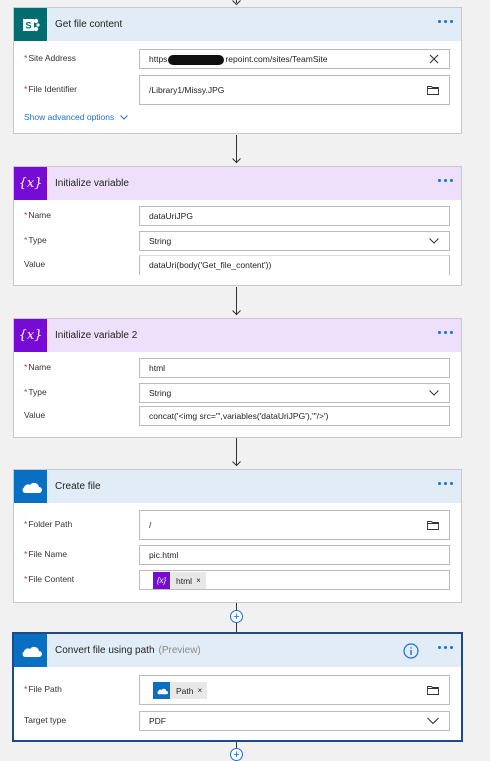  What do you see at coordinates (179, 650) in the screenshot?
I see `preview-badge: (Preview)` at bounding box center [179, 650].